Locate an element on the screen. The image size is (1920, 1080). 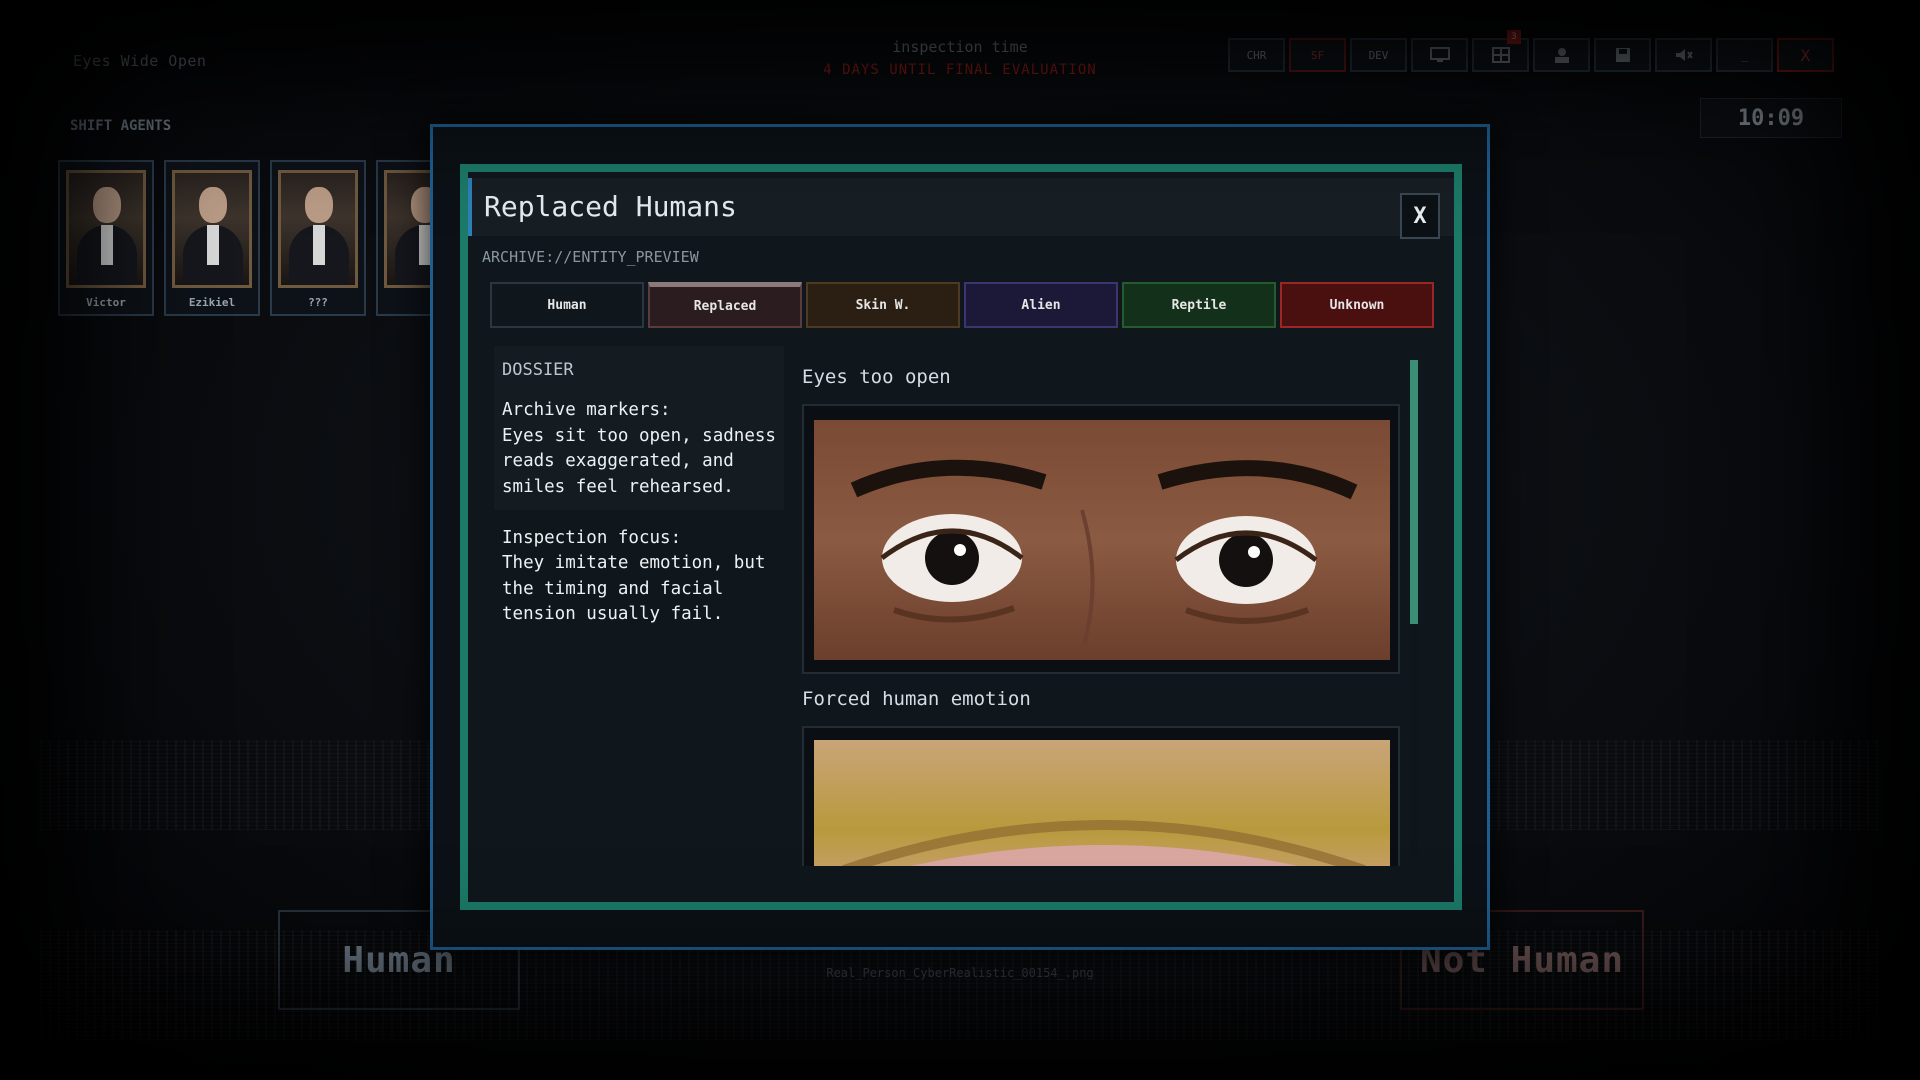
section-label-eyes: Eyes too open is located at coordinates (876, 377).